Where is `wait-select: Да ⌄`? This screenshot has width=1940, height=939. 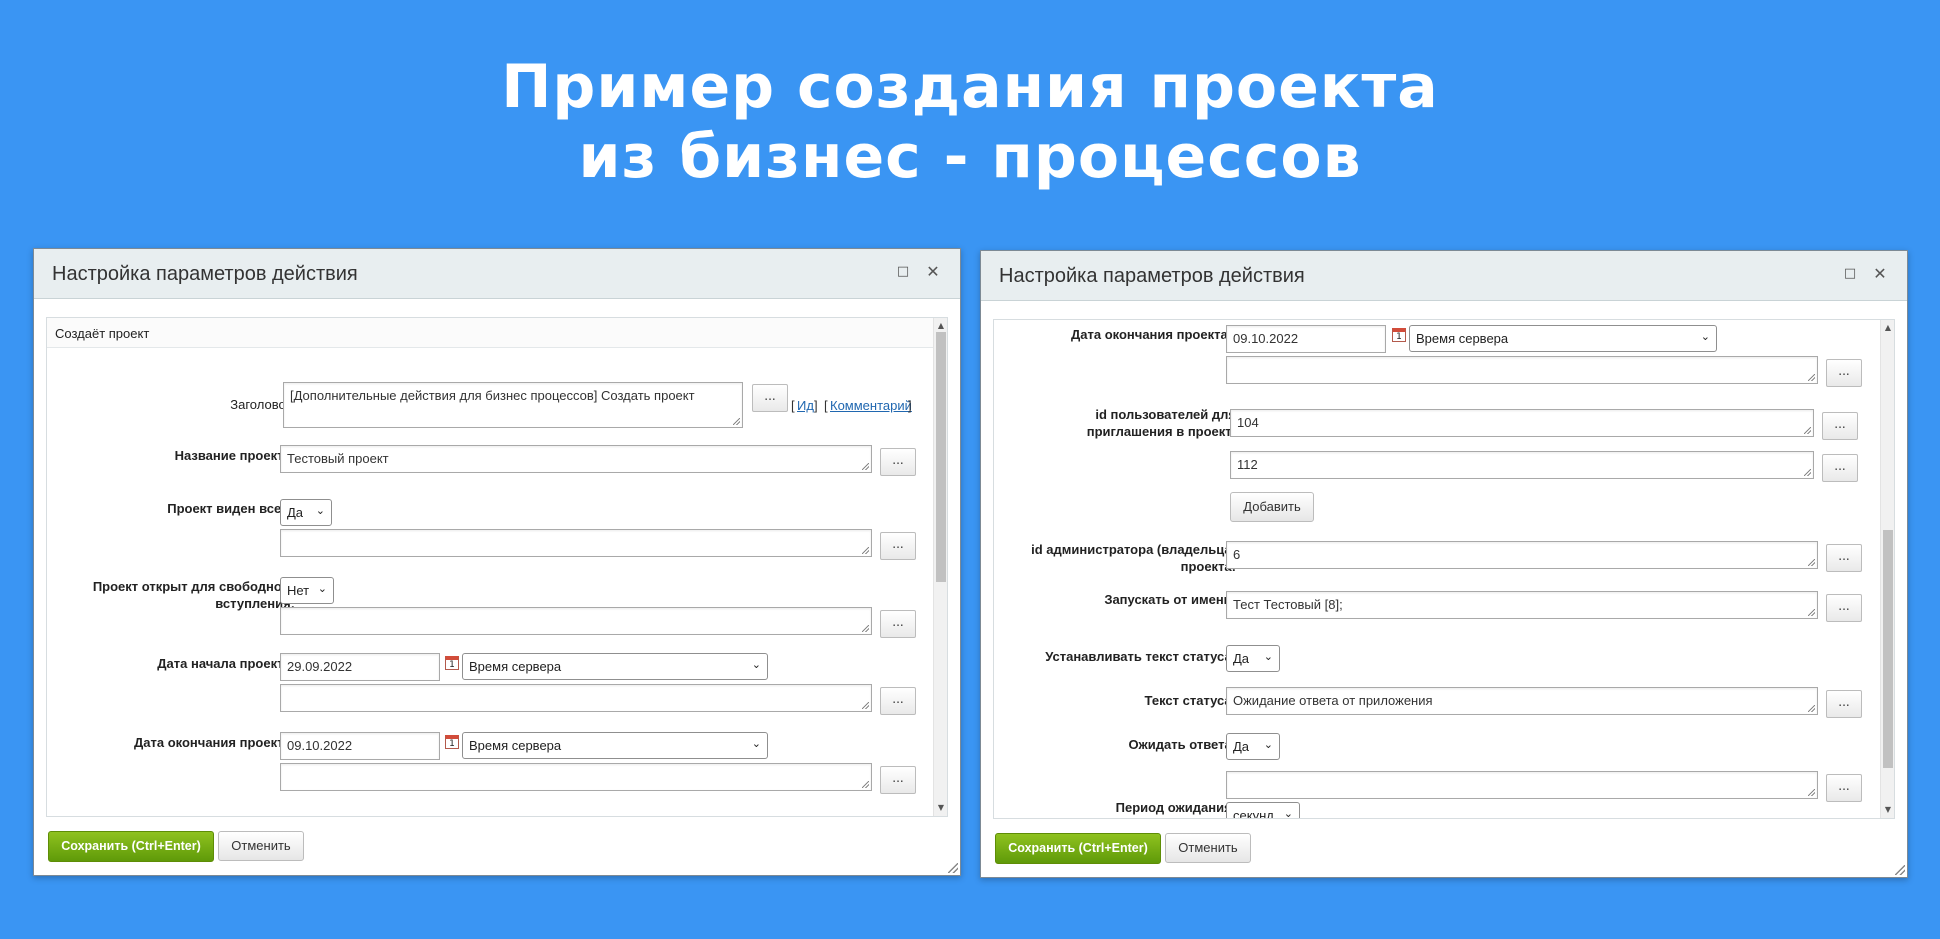
wait-select: Да ⌄ is located at coordinates (1253, 746).